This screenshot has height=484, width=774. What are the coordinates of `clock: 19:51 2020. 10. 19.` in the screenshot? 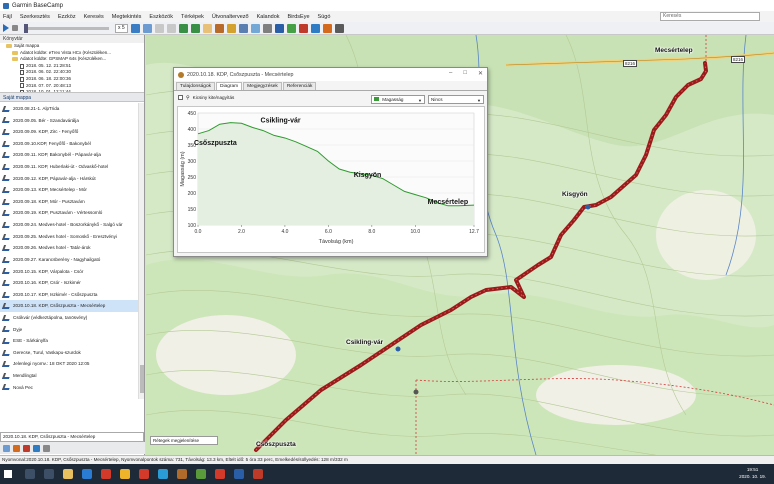 It's located at (752, 473).